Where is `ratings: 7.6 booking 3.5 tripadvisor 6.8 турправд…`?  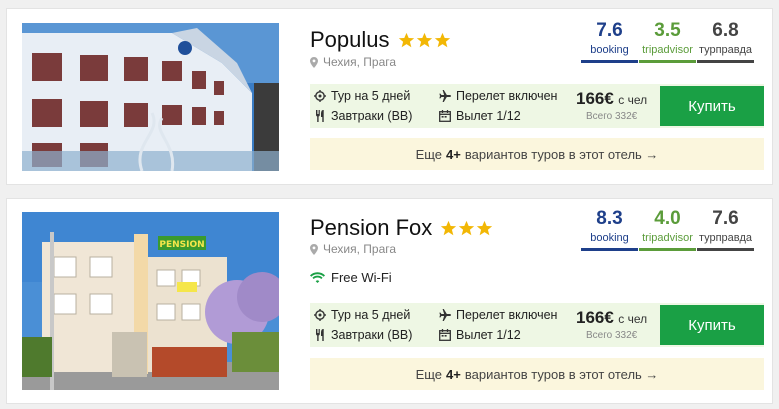 ratings: 7.6 booking 3.5 tripadvisor 6.8 турправд… is located at coordinates (668, 41).